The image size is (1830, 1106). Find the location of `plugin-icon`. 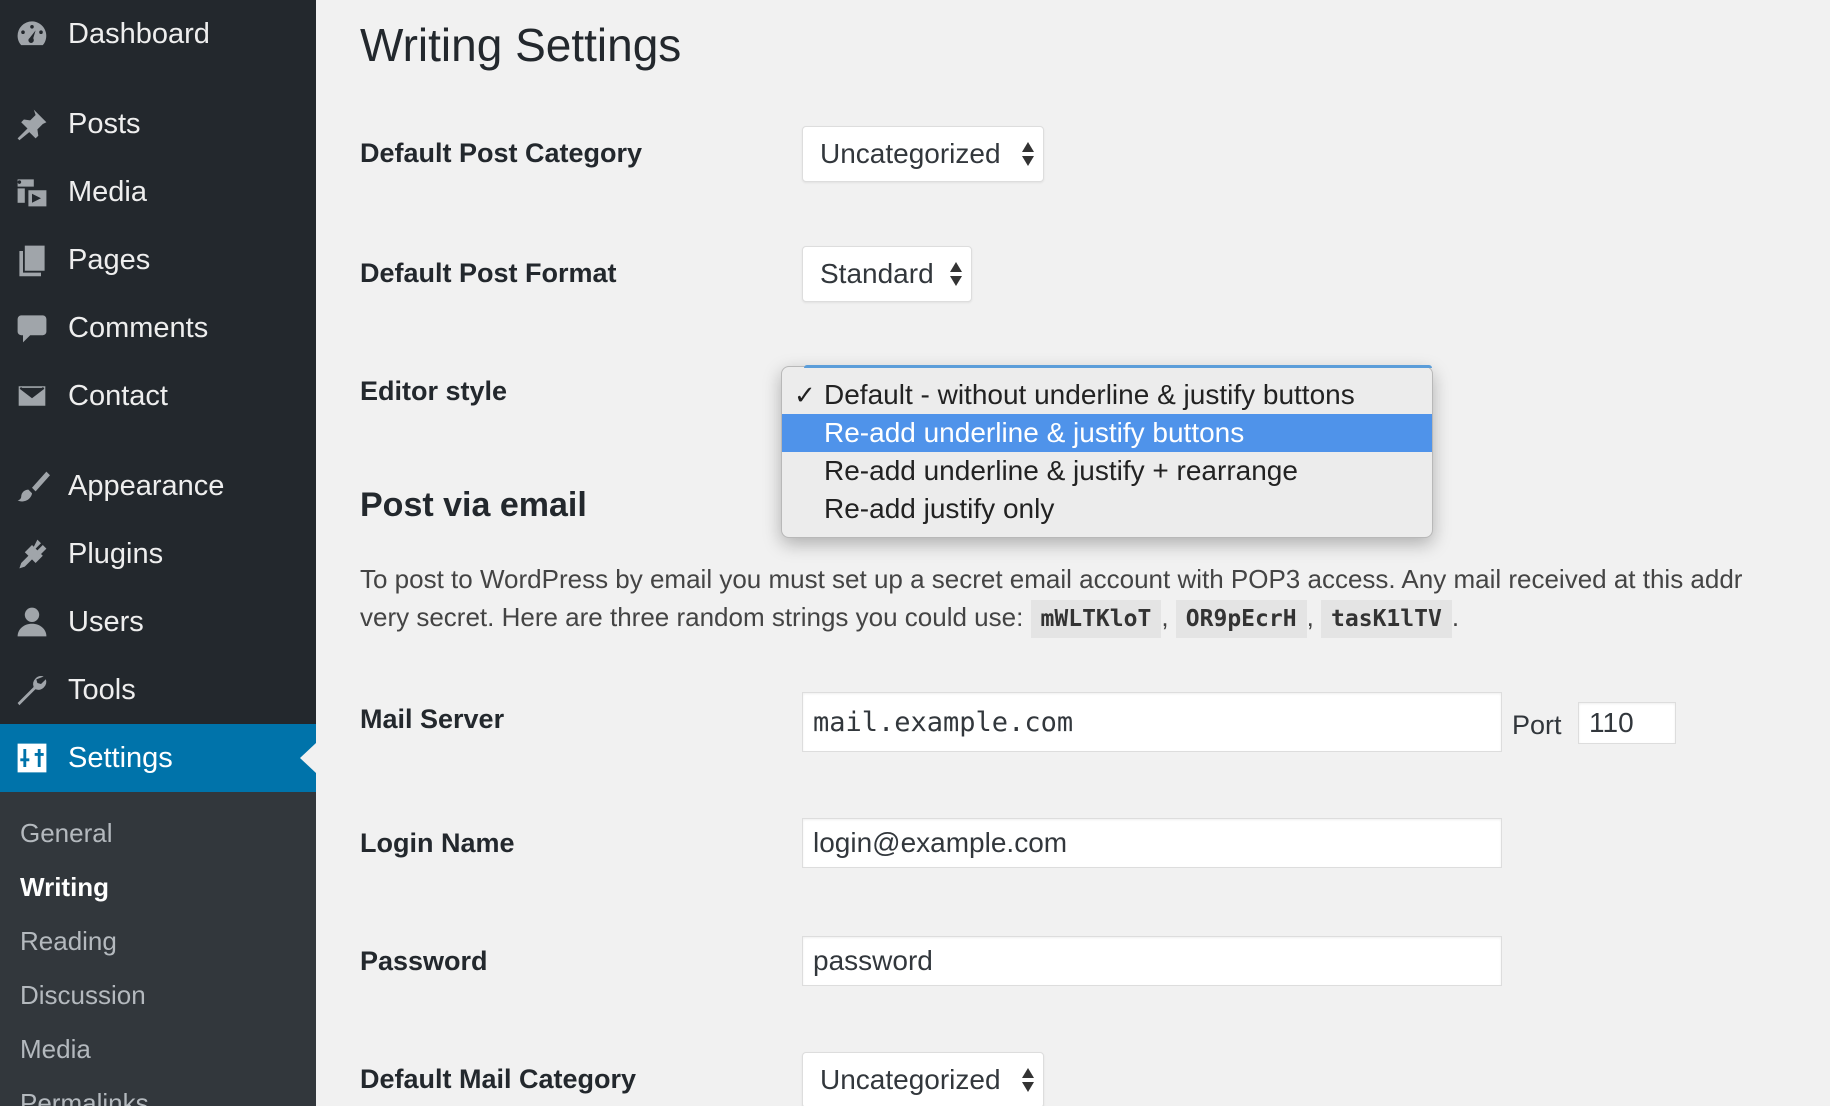

plugin-icon is located at coordinates (32, 554).